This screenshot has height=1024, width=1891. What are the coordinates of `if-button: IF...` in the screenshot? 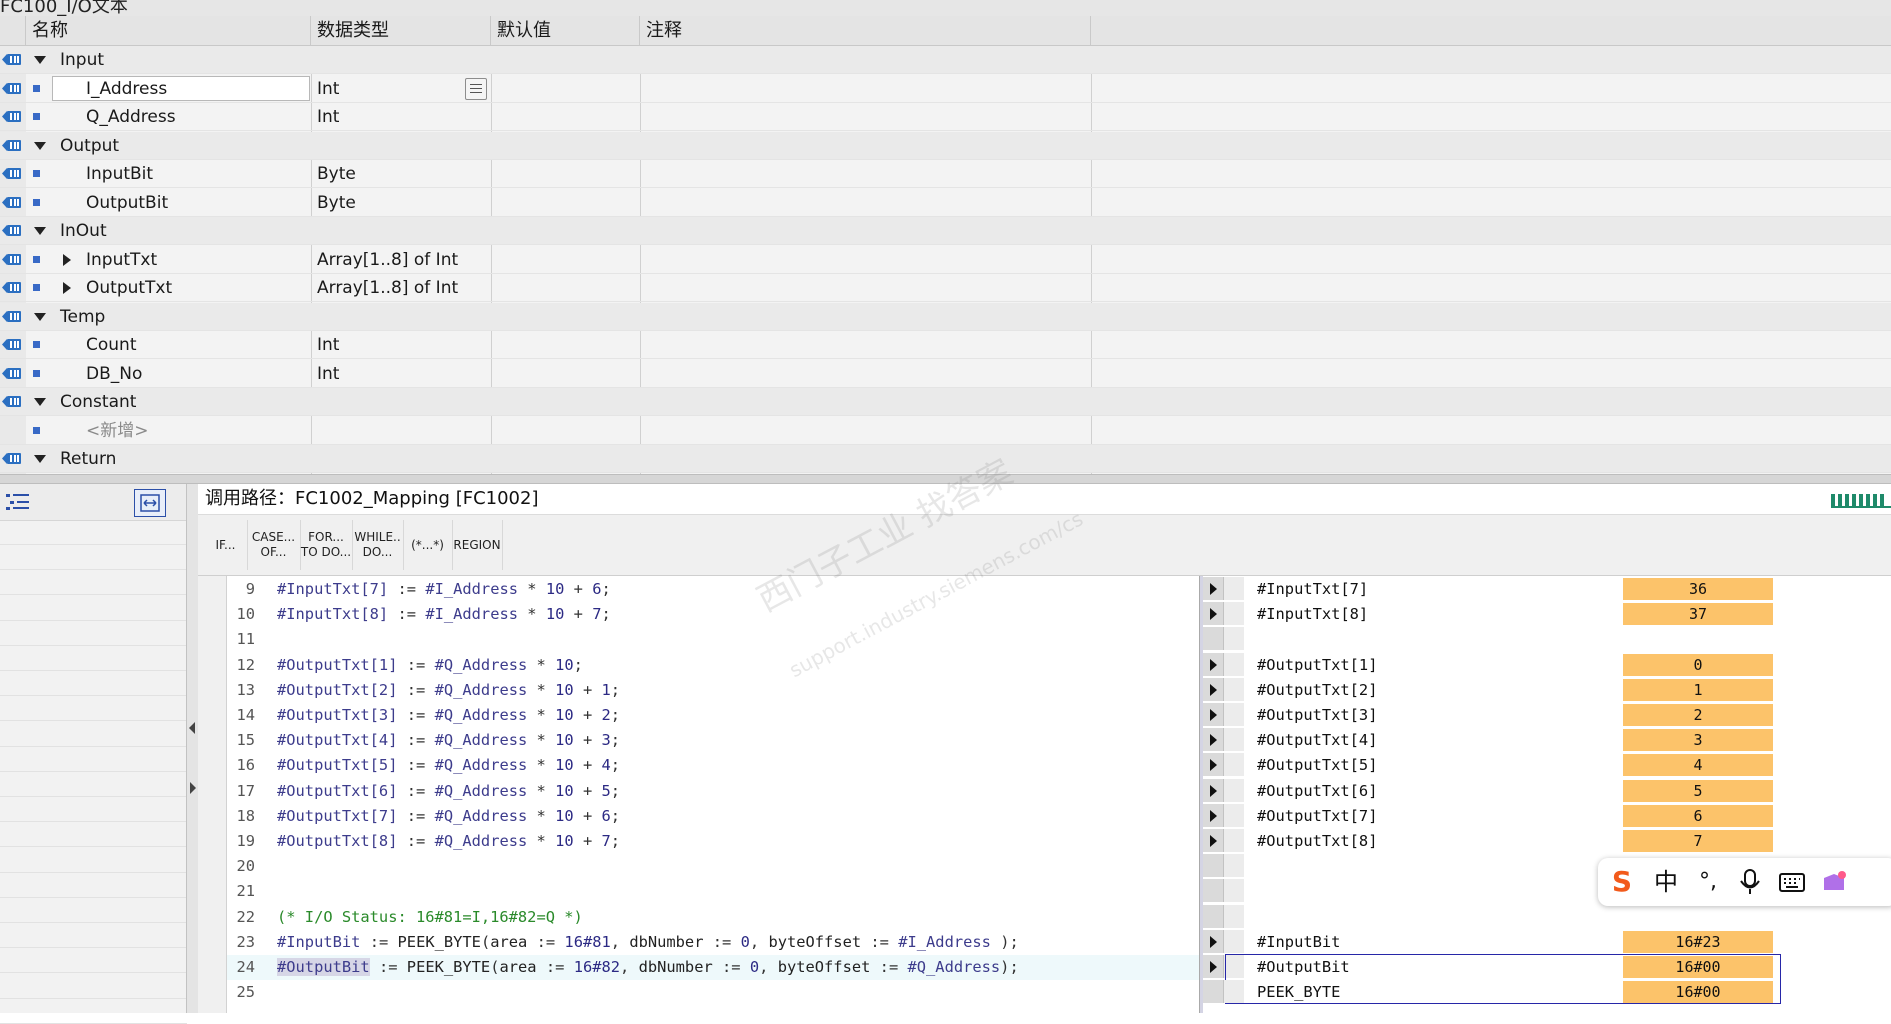 It's located at (226, 545).